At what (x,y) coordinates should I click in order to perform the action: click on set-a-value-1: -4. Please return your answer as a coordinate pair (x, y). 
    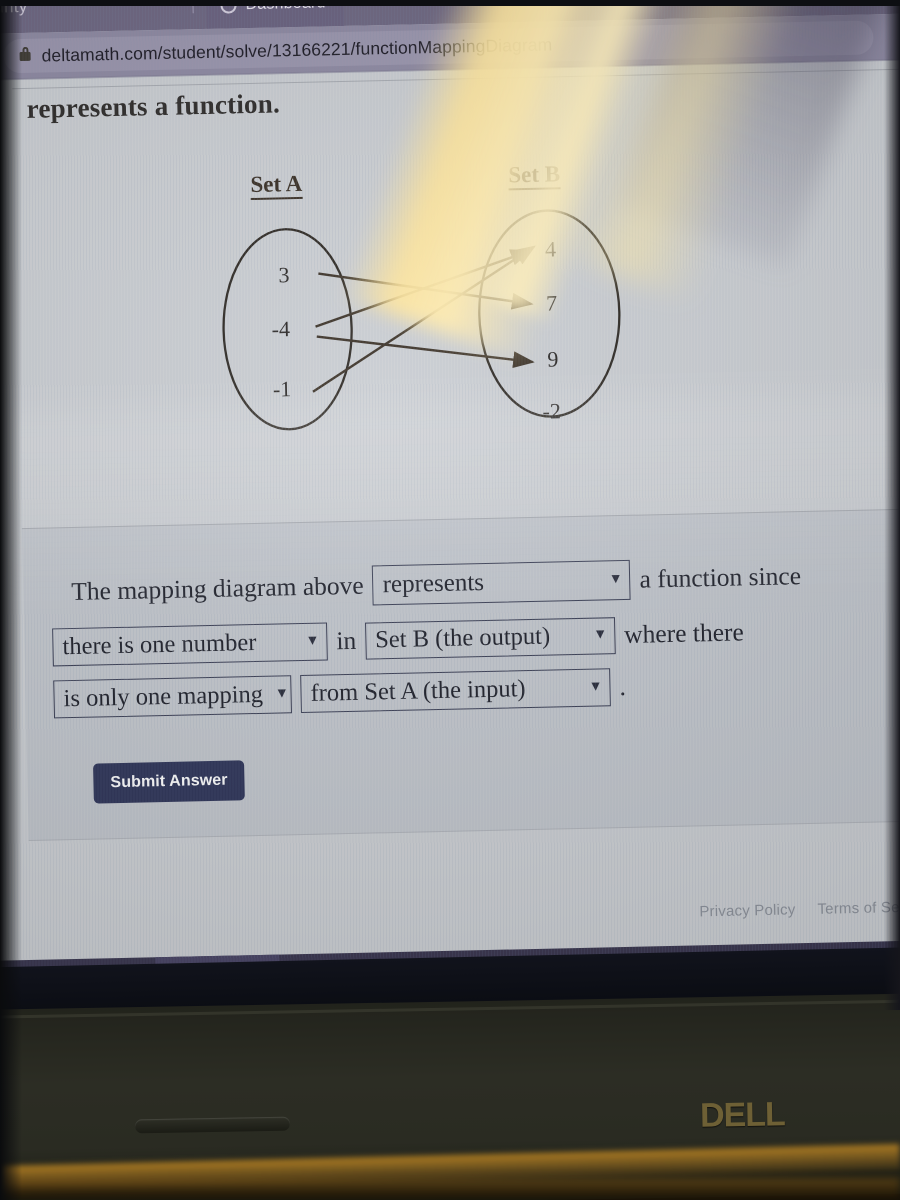
    Looking at the image, I should click on (281, 329).